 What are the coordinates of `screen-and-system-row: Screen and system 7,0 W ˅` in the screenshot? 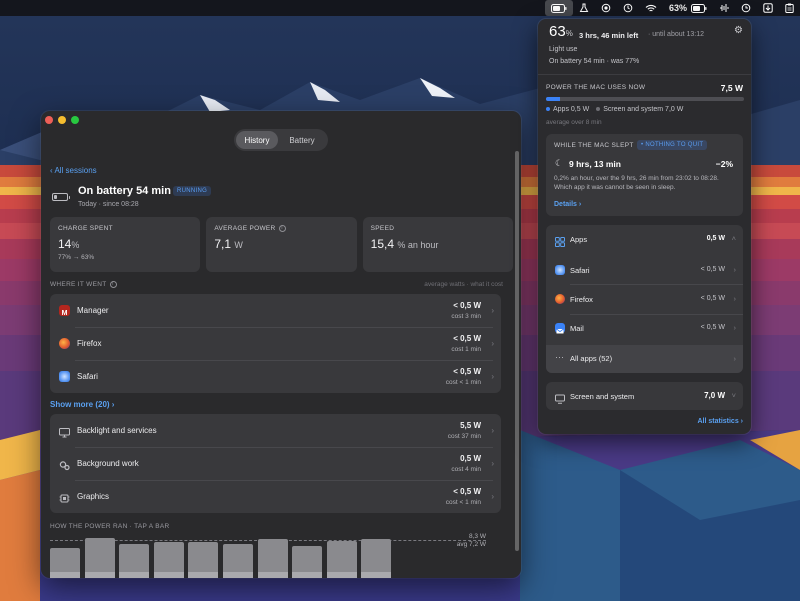 It's located at (644, 396).